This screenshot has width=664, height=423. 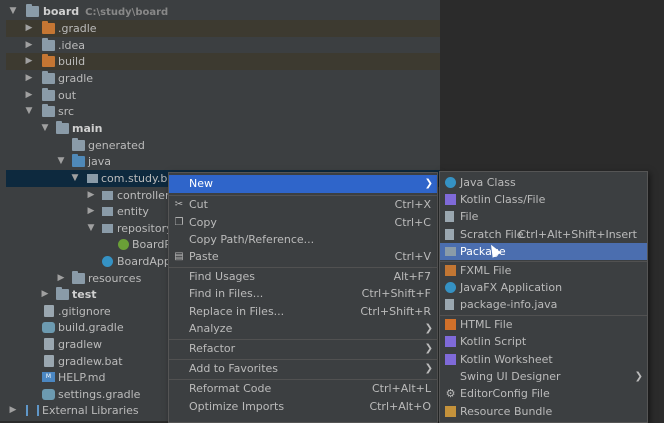 I want to click on submenu-item-javafx-application: JavaFX Application, so click(x=543, y=287).